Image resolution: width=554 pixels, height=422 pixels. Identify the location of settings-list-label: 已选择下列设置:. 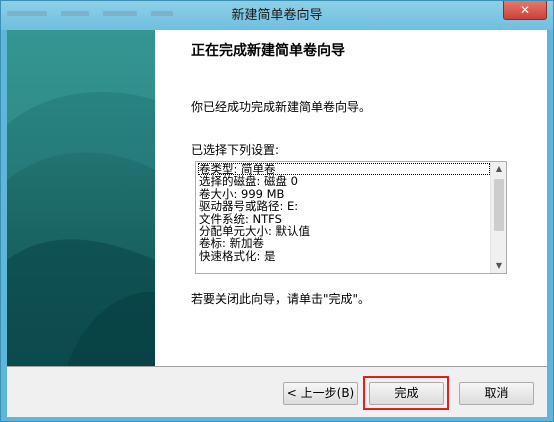
(235, 150).